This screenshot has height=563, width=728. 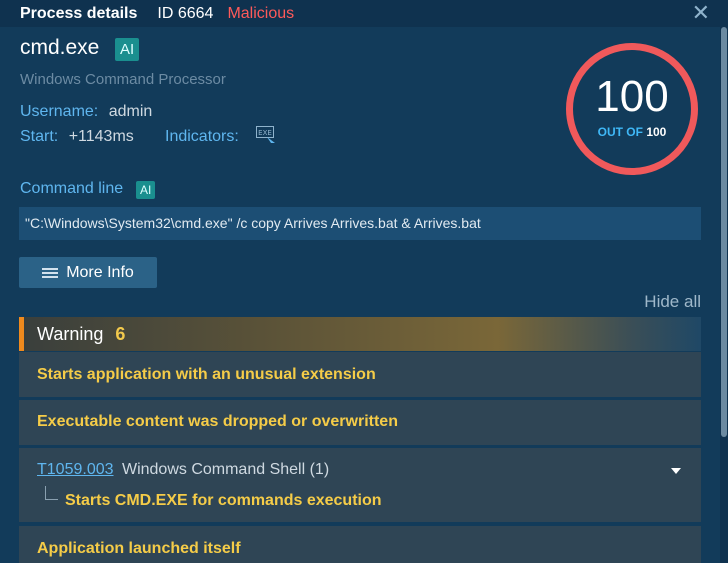 What do you see at coordinates (51, 493) in the screenshot?
I see `tree-connector` at bounding box center [51, 493].